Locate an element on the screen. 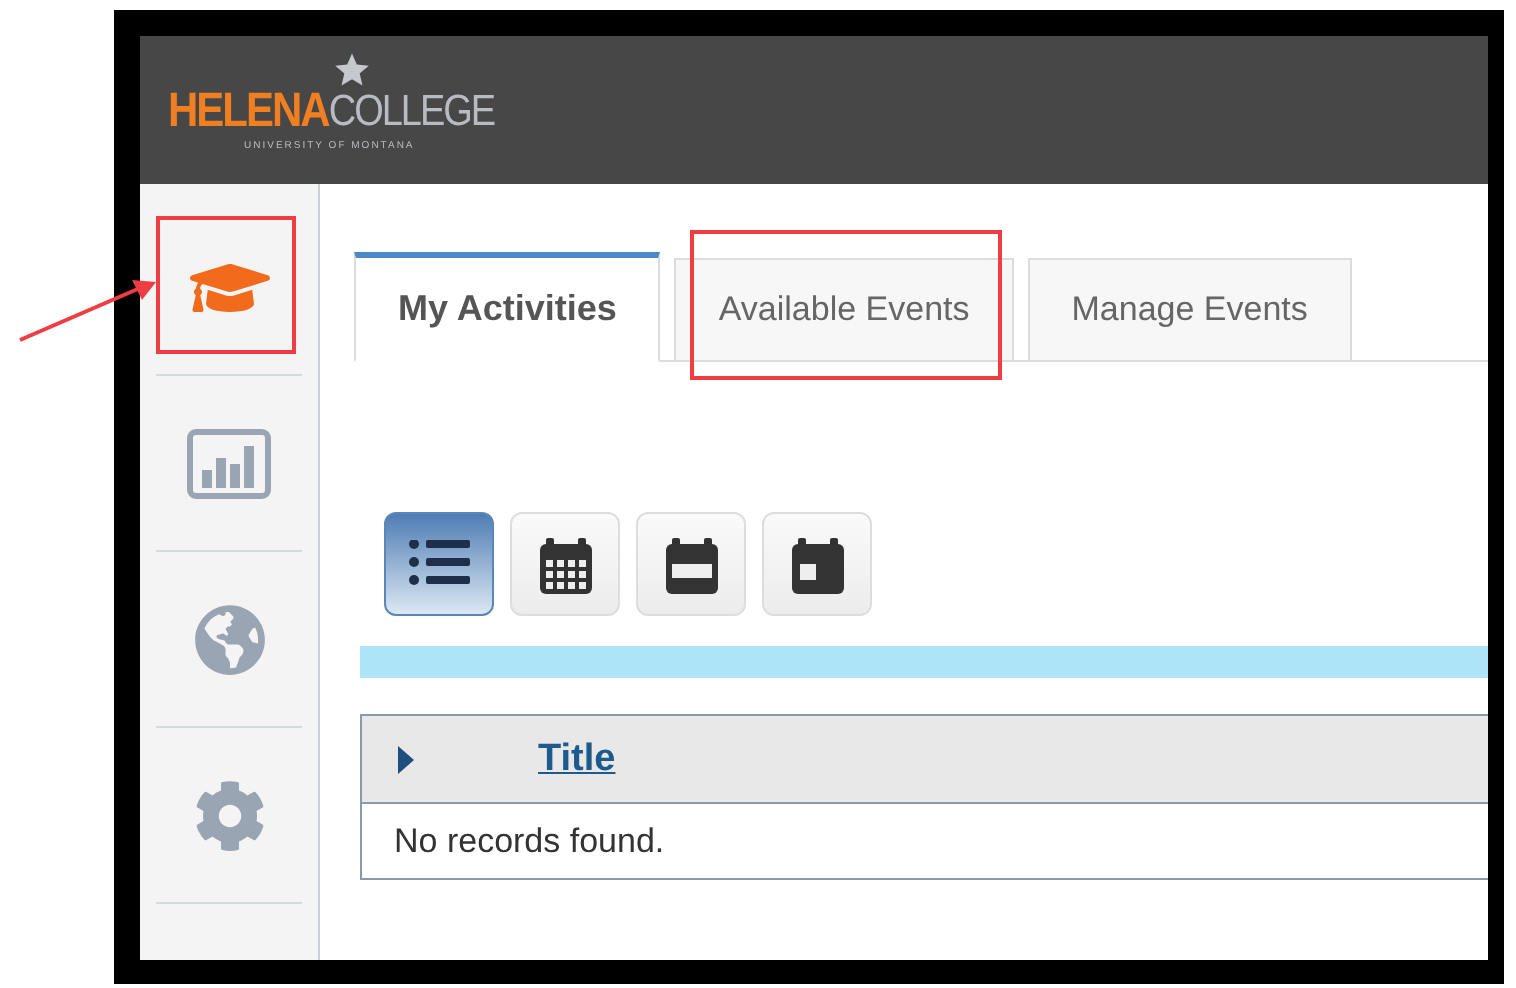  globe-icon is located at coordinates (229, 639).